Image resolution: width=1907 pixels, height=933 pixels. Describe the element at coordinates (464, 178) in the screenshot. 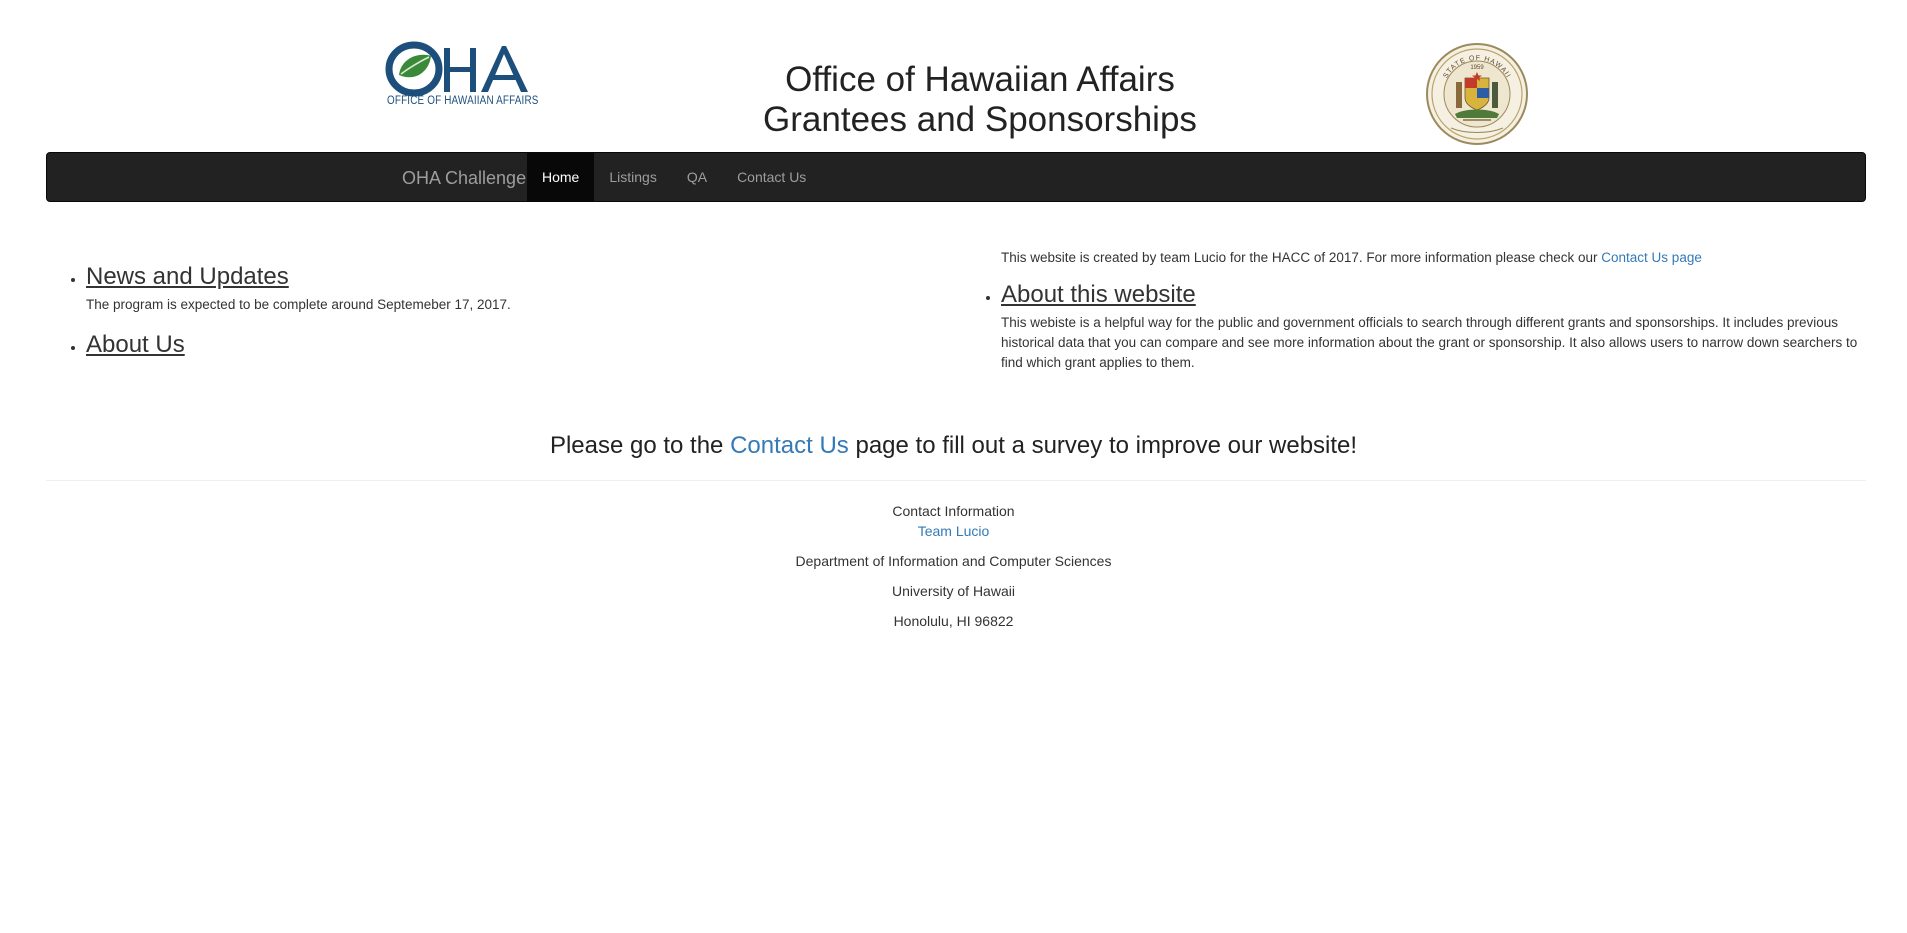

I see `navbar-brand: OHA Challenge` at that location.